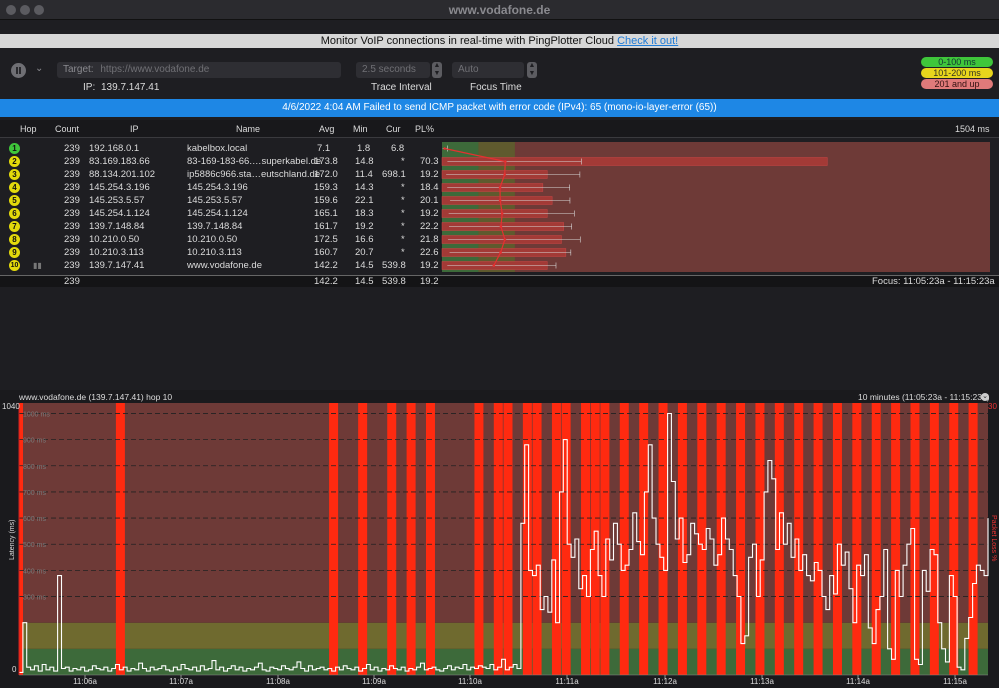  I want to click on y-tick-label: 400 ms, so click(34, 571).